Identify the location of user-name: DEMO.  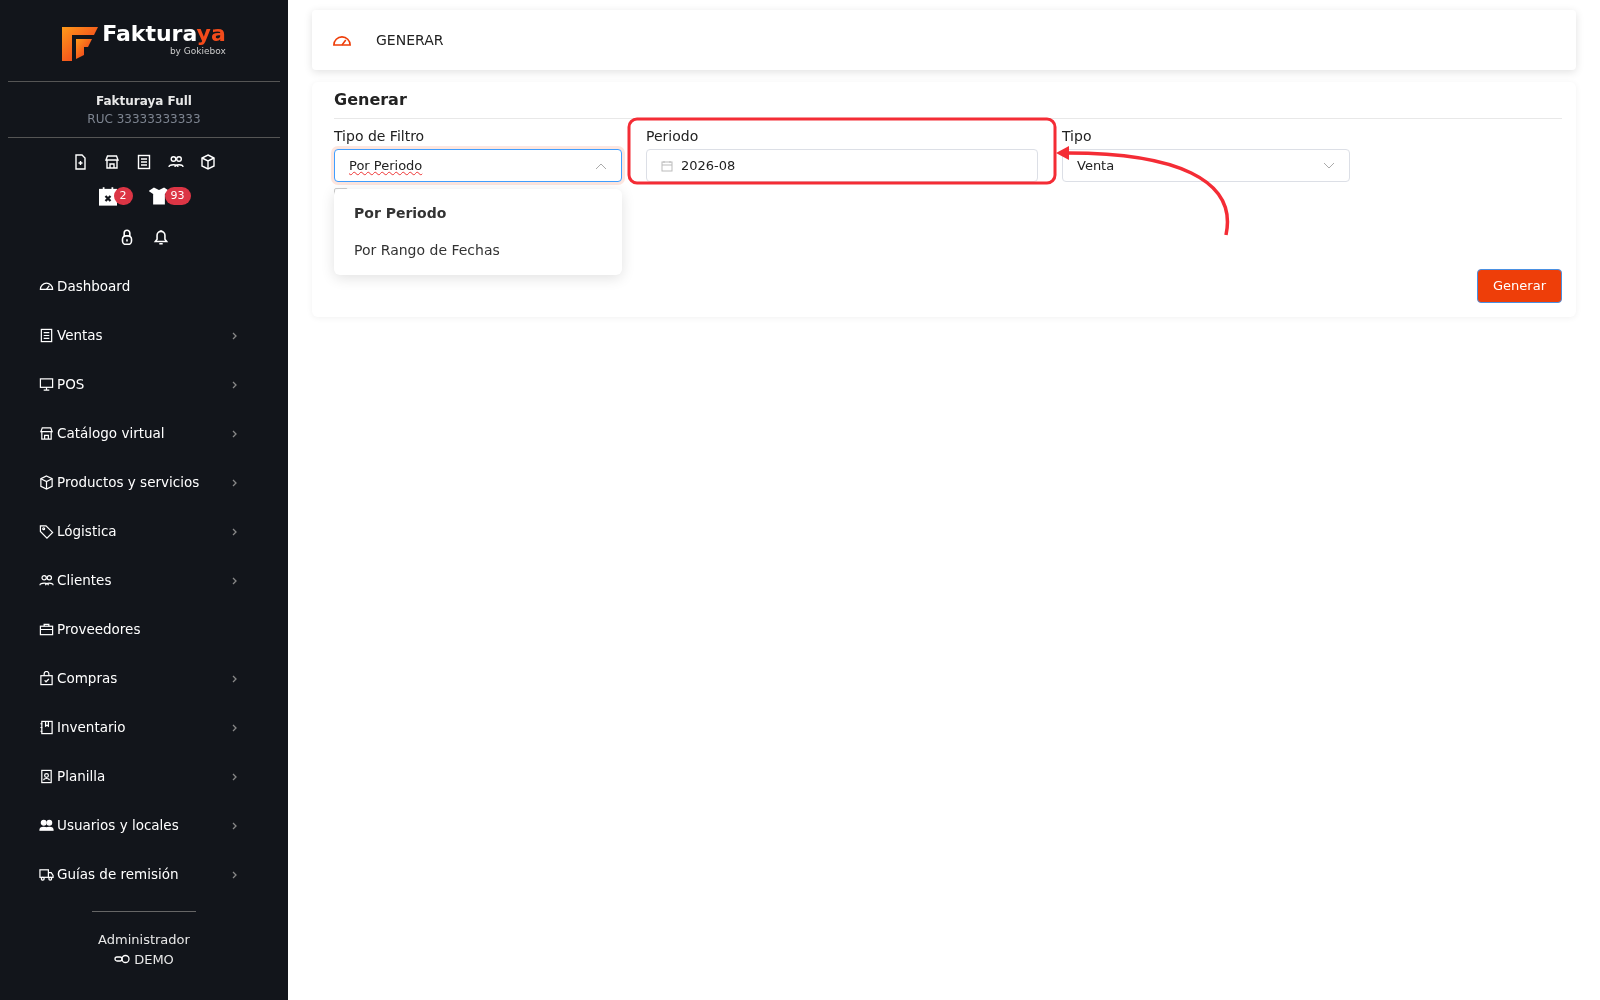
(154, 959).